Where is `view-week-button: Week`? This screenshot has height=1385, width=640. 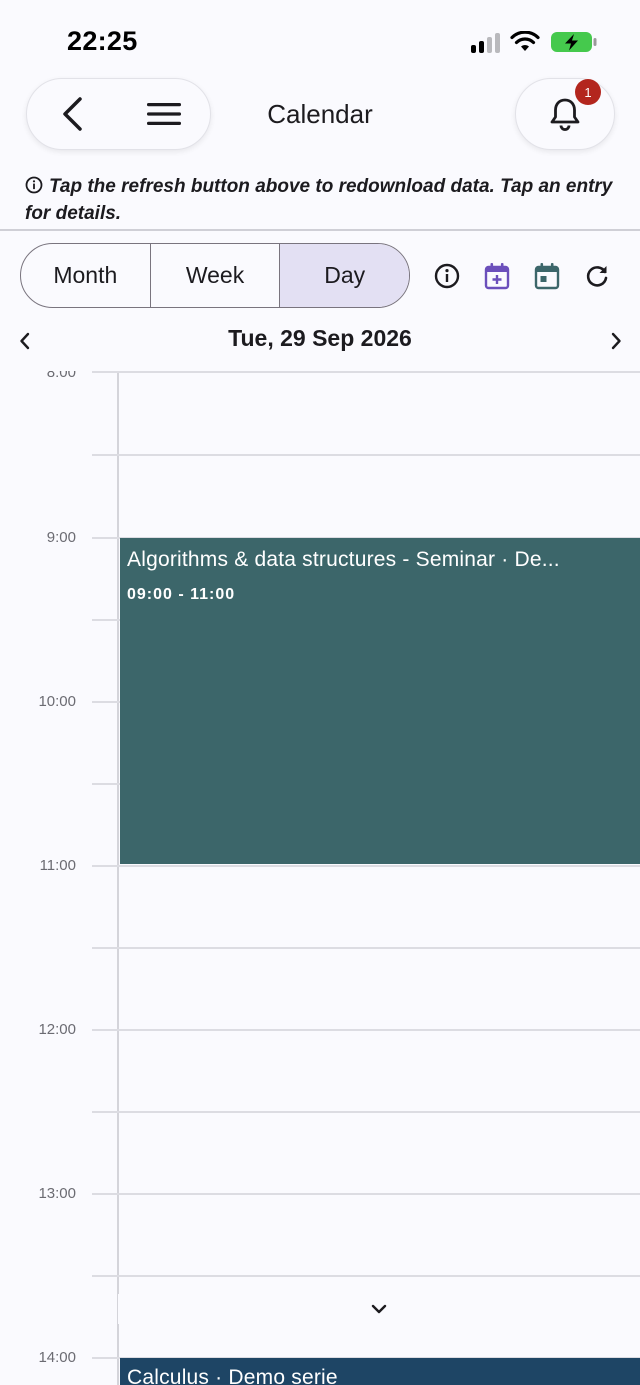 view-week-button: Week is located at coordinates (214, 275).